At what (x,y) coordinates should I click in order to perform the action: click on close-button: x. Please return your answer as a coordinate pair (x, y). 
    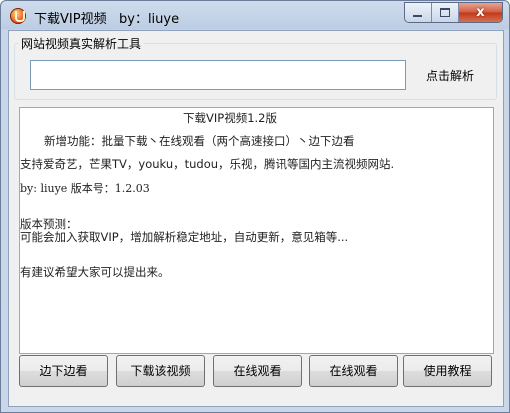
    Looking at the image, I should click on (480, 12).